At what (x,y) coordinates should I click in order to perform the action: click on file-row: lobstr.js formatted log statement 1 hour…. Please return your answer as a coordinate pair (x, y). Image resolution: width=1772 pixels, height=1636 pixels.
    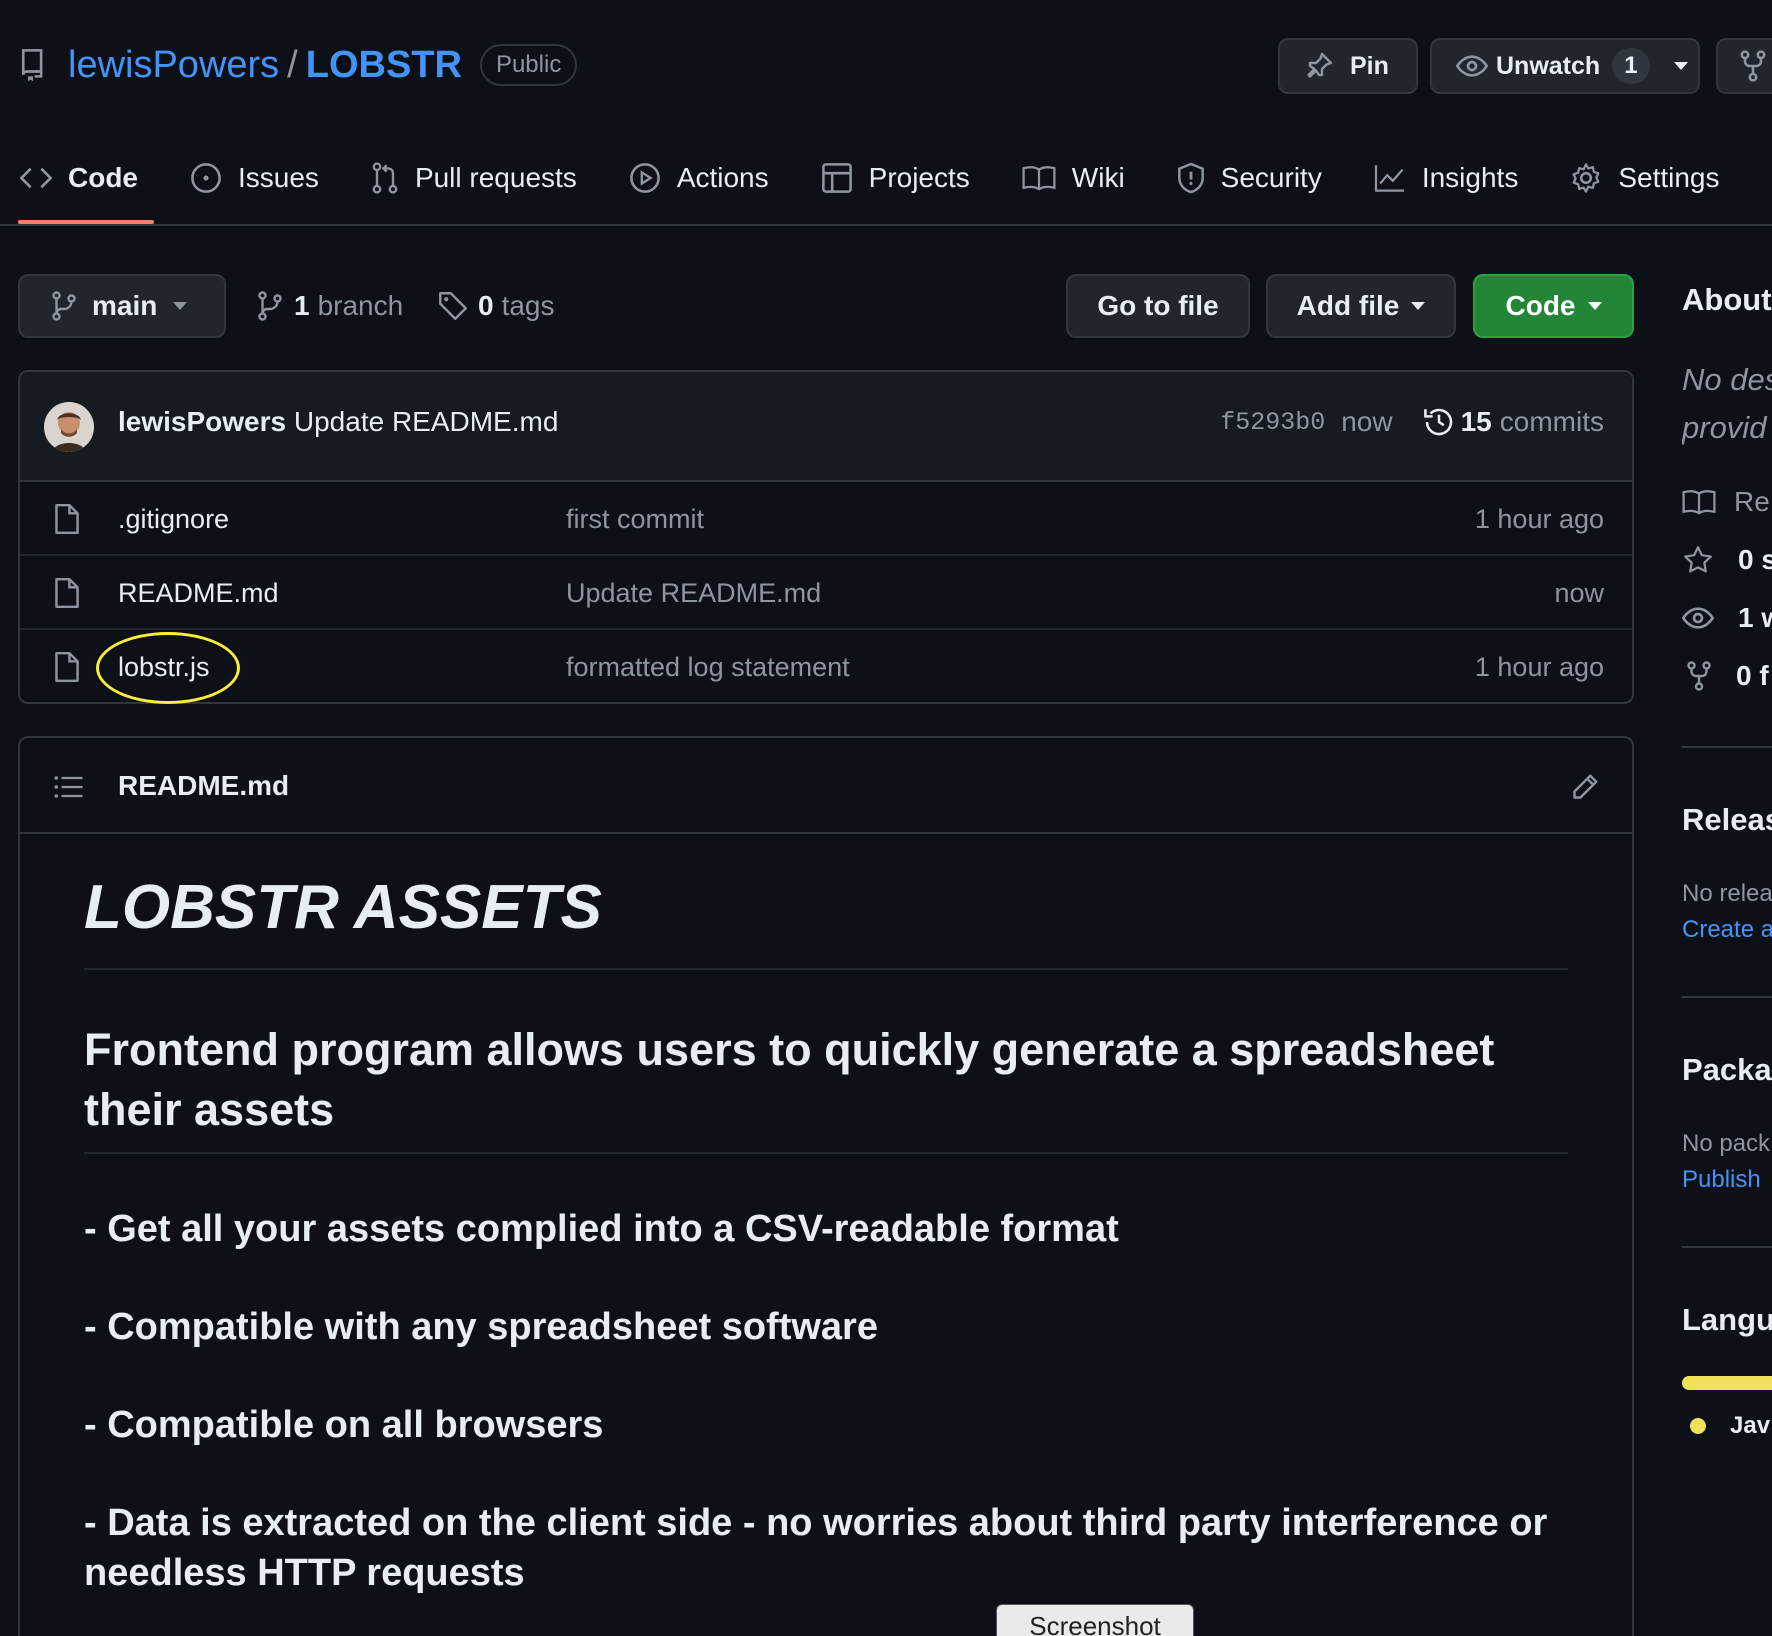
    Looking at the image, I should click on (826, 667).